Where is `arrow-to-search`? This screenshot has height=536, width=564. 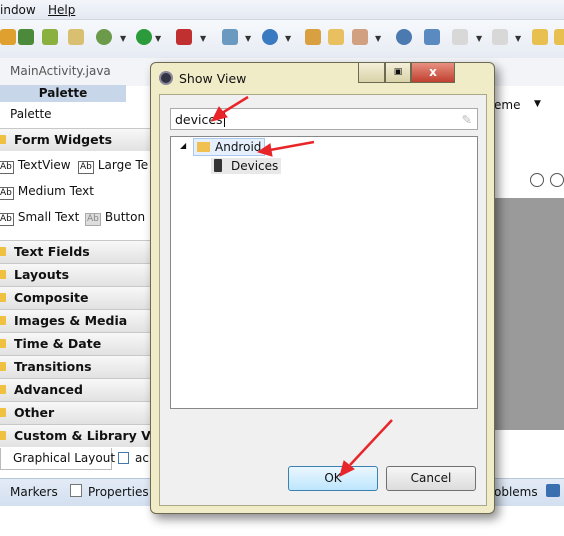 arrow-to-search is located at coordinates (235, 105).